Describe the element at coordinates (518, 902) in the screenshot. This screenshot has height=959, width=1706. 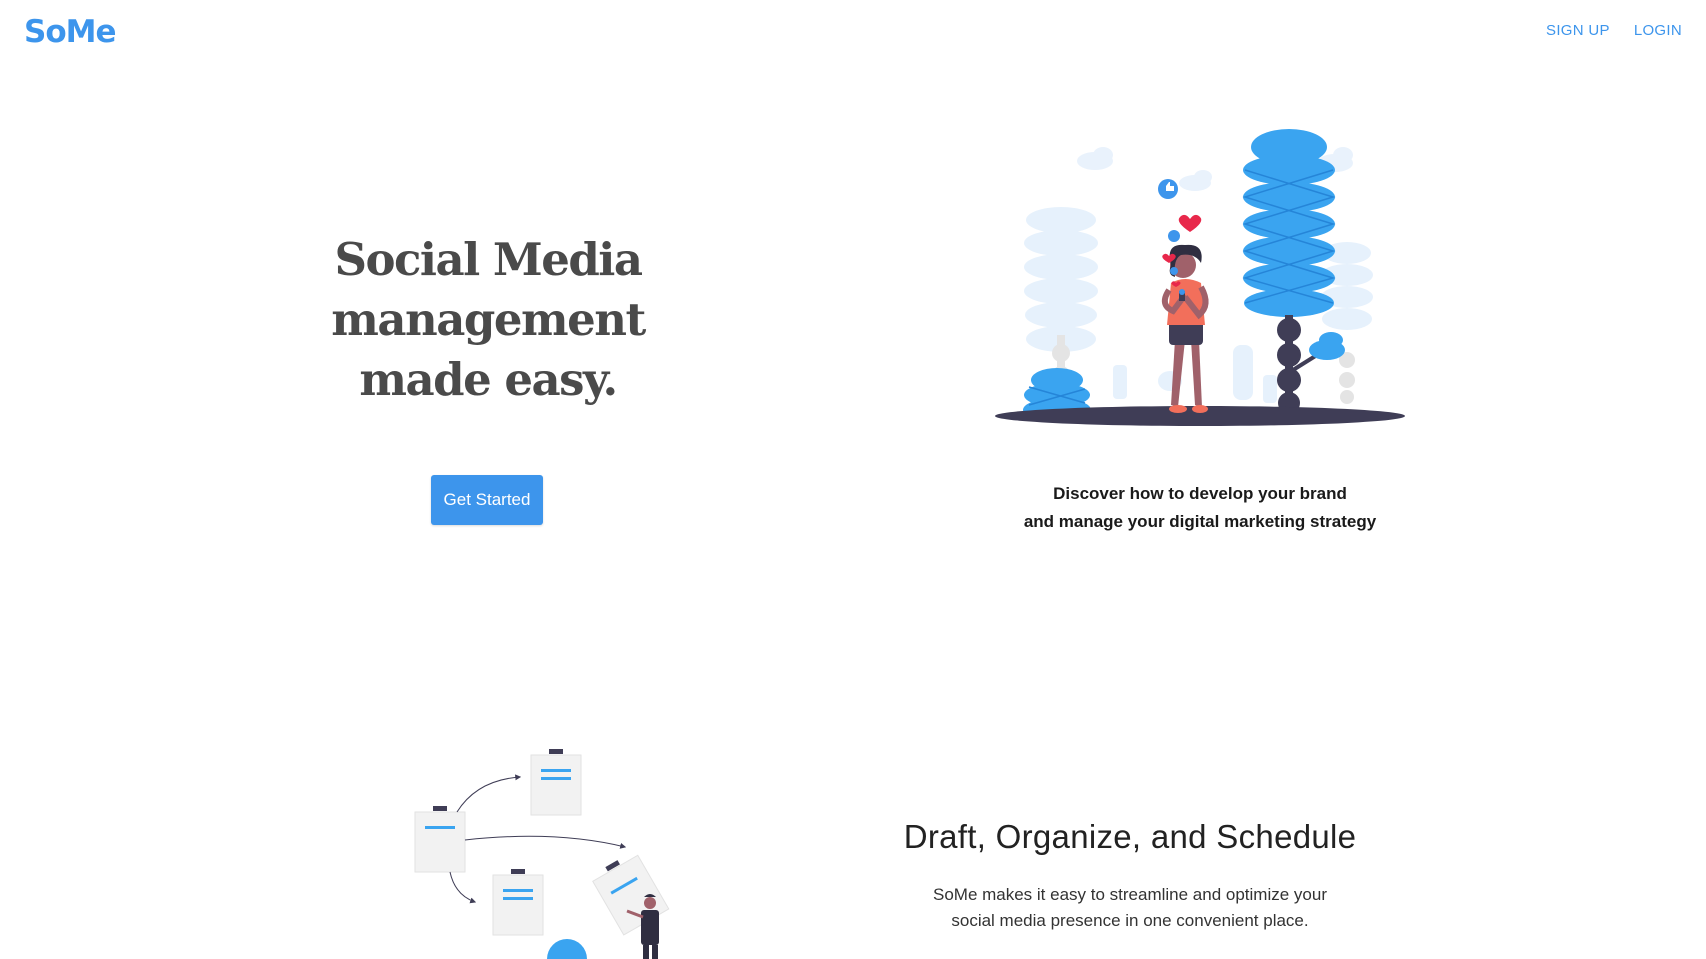
I see `document-bottom` at that location.